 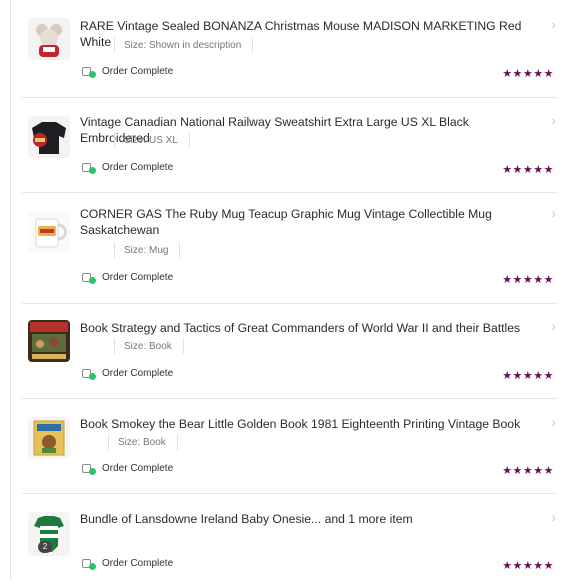 I want to click on black-sweatshirt-icon, so click(x=49, y=137).